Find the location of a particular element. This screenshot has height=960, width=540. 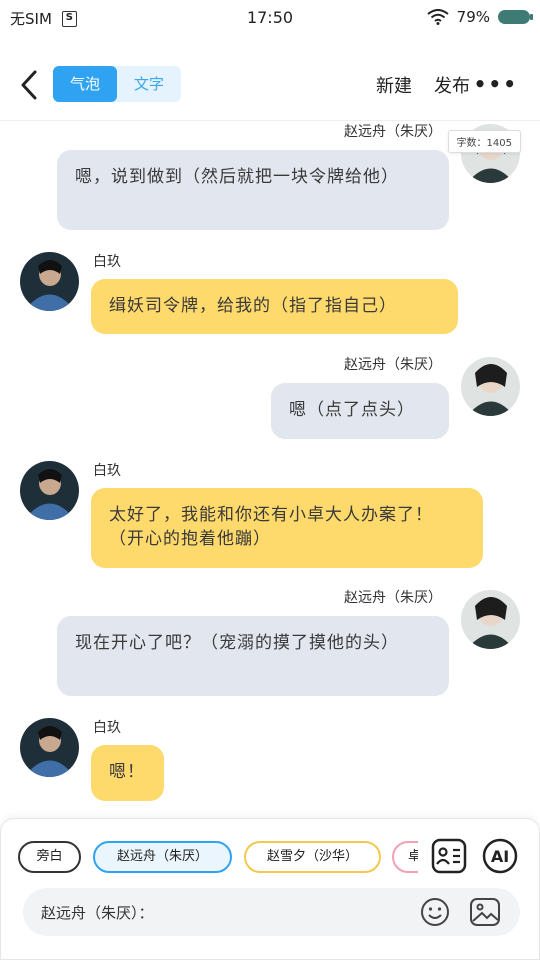

publish-button: 发布 is located at coordinates (452, 85).